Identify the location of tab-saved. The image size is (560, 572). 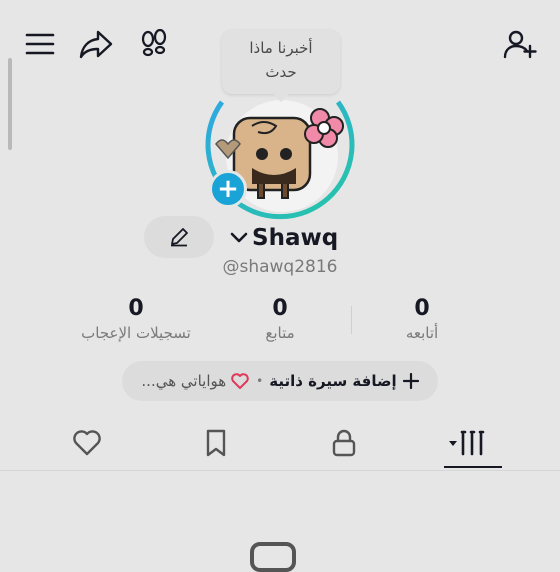
(216, 443).